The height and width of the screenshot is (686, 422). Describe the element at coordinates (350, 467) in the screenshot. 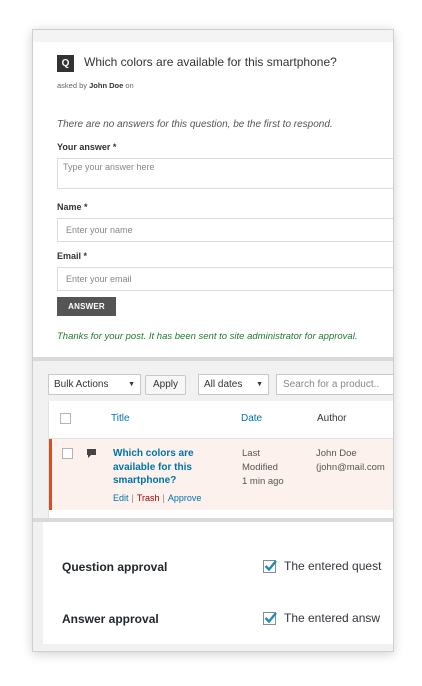

I see `row-author-email: (john@mail.com` at that location.